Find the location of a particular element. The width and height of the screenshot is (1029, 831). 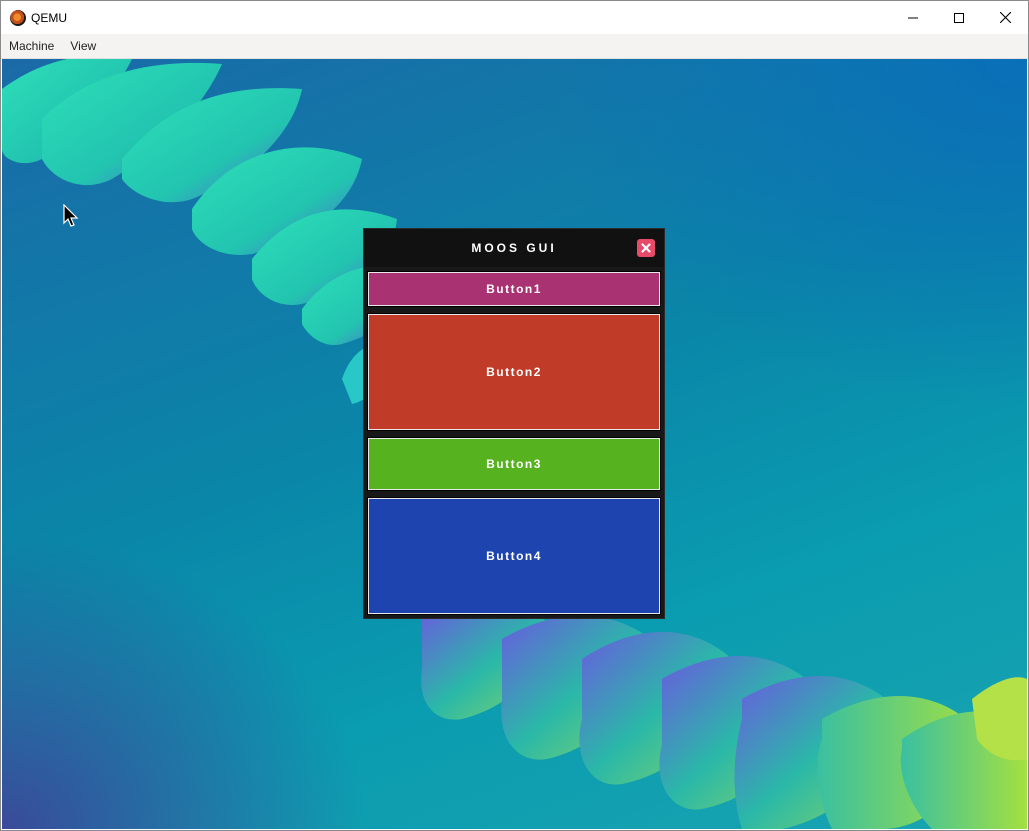

moos-close-button is located at coordinates (646, 248).